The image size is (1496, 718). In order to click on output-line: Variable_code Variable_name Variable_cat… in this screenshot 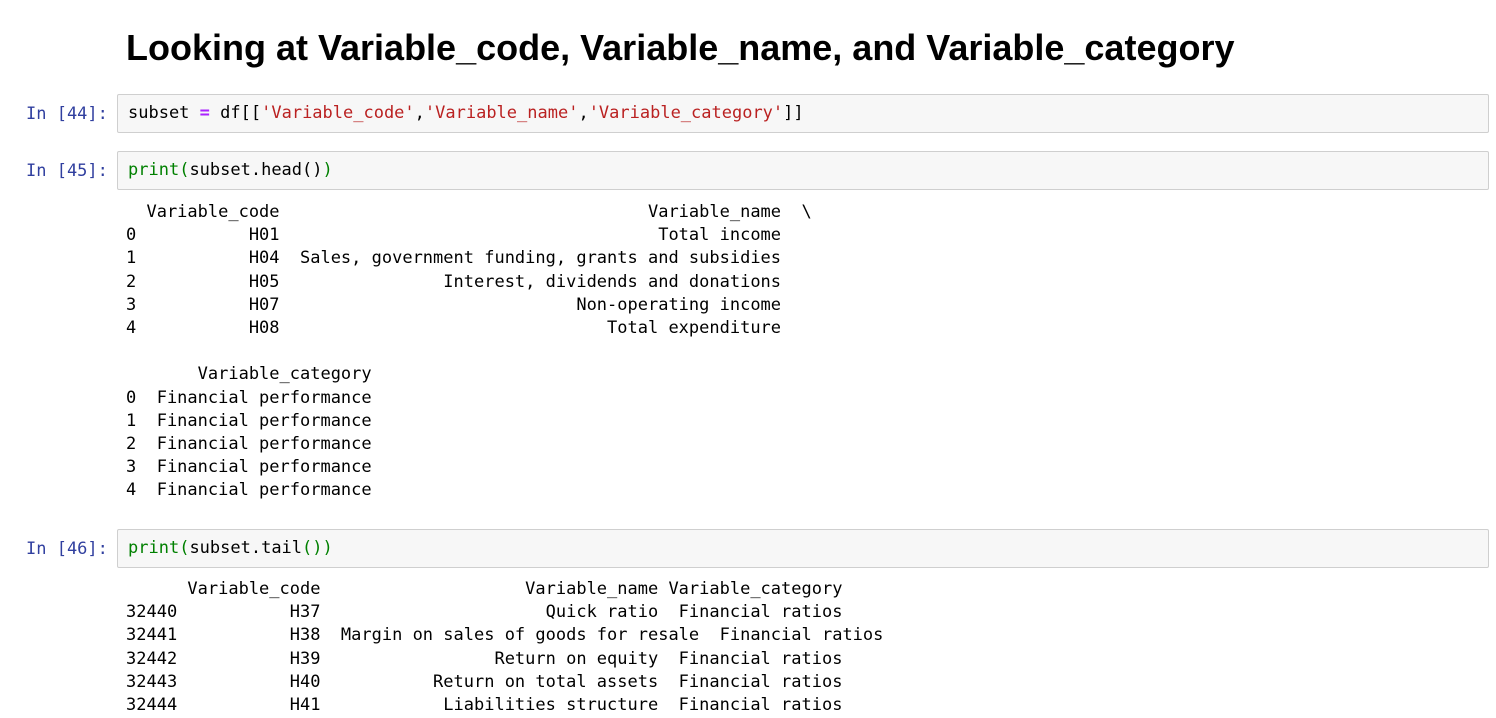, I will do `click(484, 589)`.